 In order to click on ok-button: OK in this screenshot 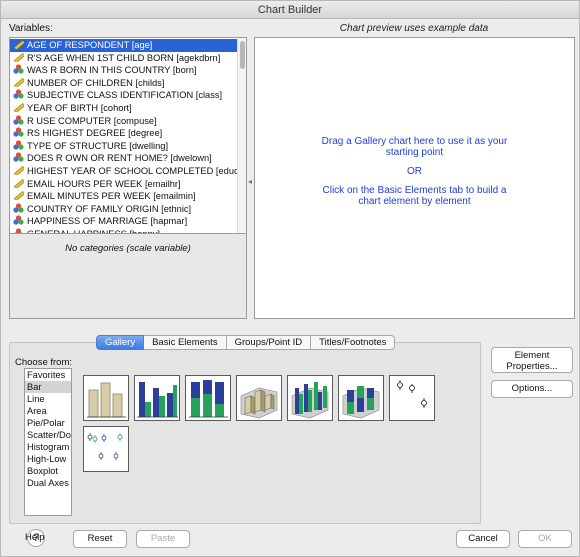, I will do `click(545, 539)`.